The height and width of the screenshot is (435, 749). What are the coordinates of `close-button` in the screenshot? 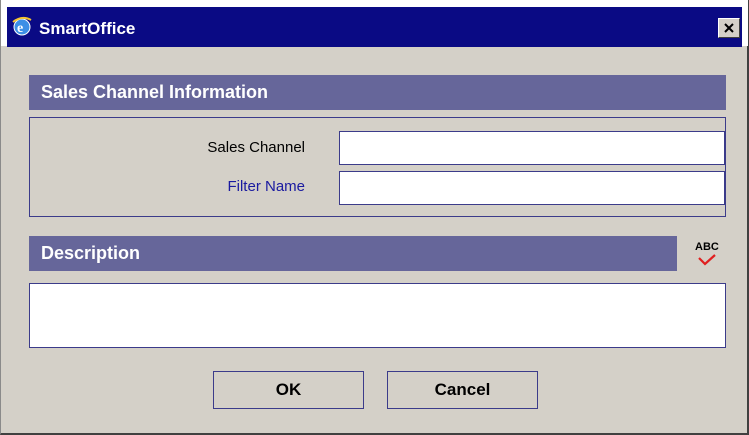 It's located at (729, 28).